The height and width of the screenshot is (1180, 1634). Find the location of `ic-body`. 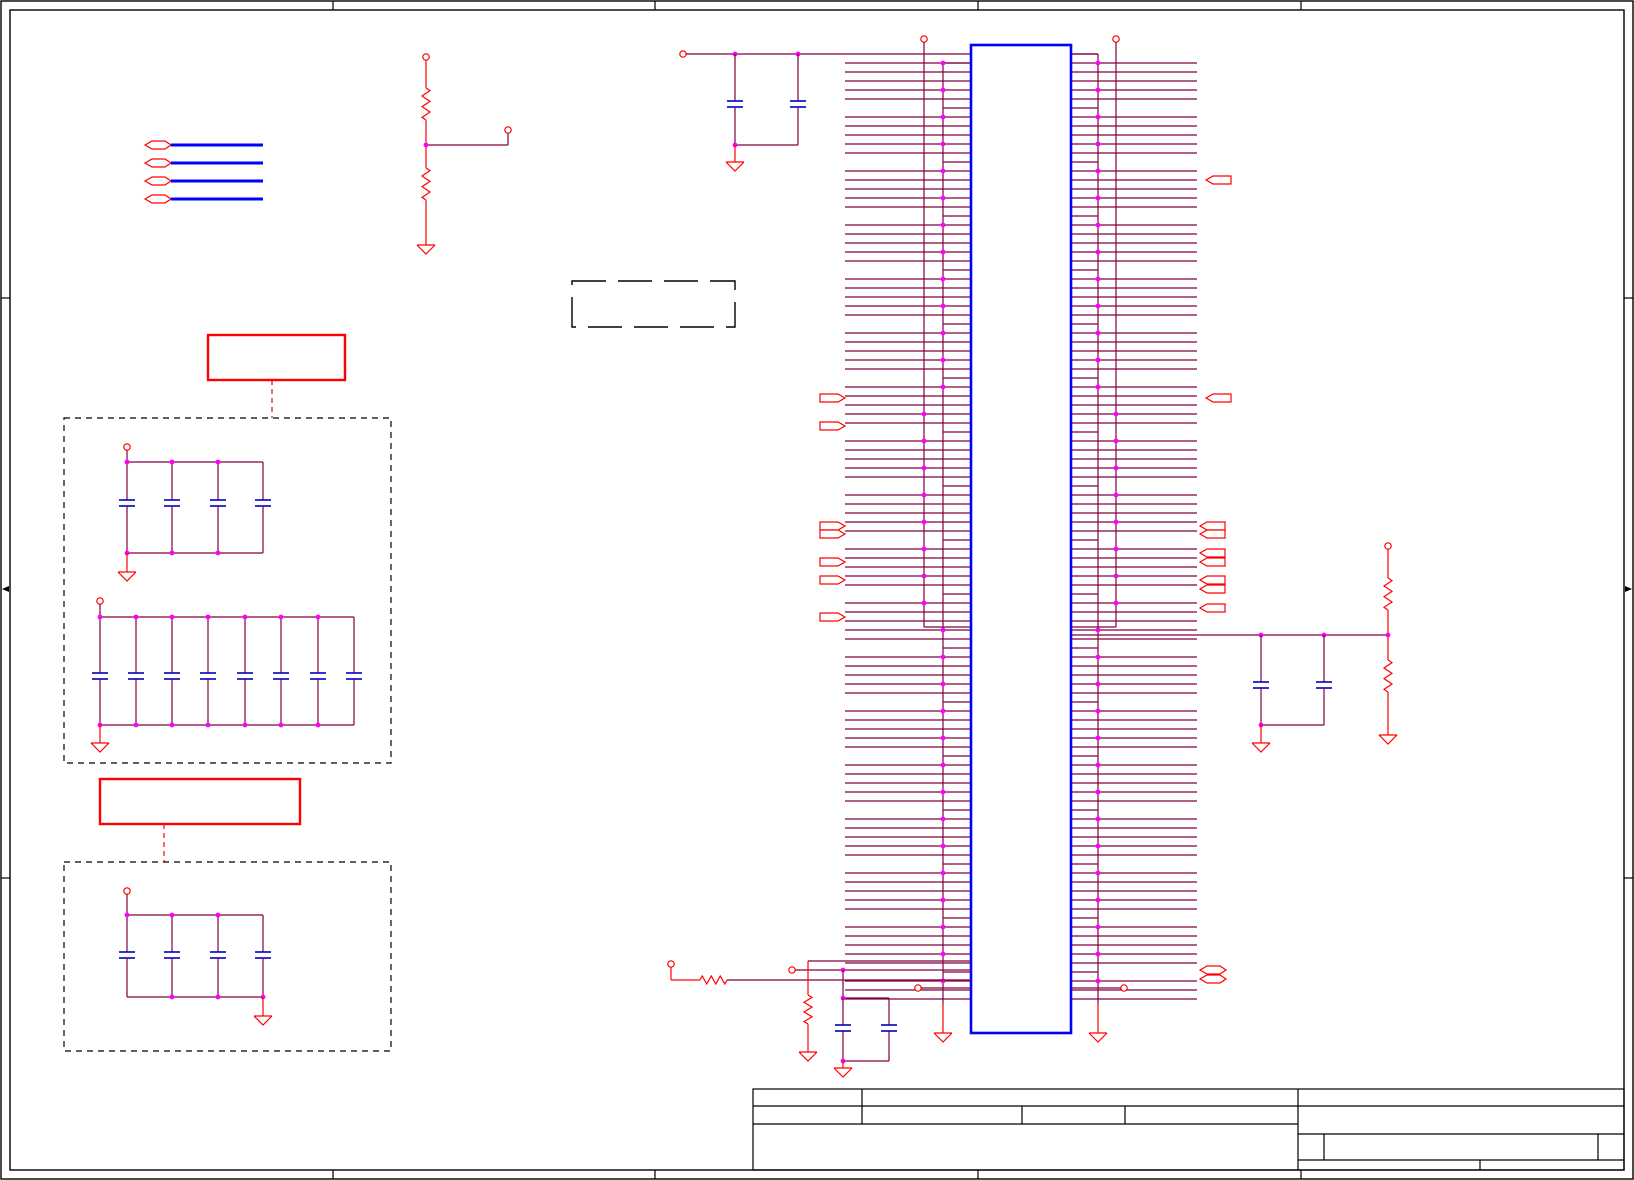

ic-body is located at coordinates (1021, 539).